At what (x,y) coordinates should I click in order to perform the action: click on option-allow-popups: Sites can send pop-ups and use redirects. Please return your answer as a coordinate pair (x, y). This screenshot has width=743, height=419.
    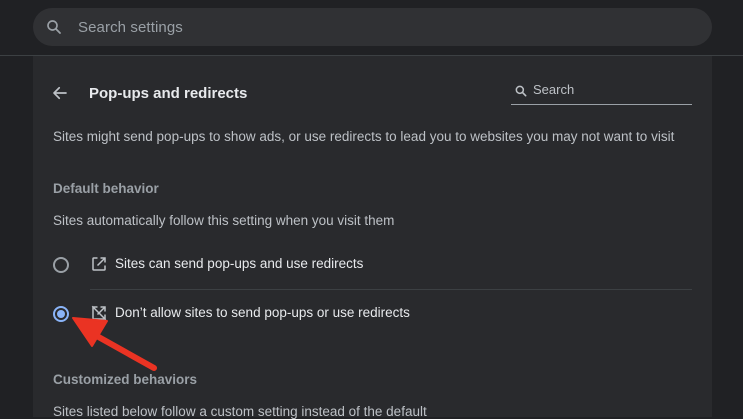
    Looking at the image, I should click on (372, 265).